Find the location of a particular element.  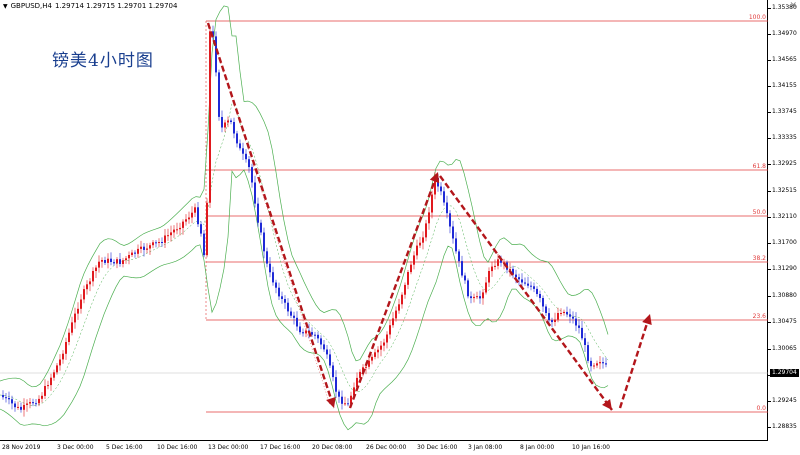

price-tick-label: 1.33745 is located at coordinates (782, 111).